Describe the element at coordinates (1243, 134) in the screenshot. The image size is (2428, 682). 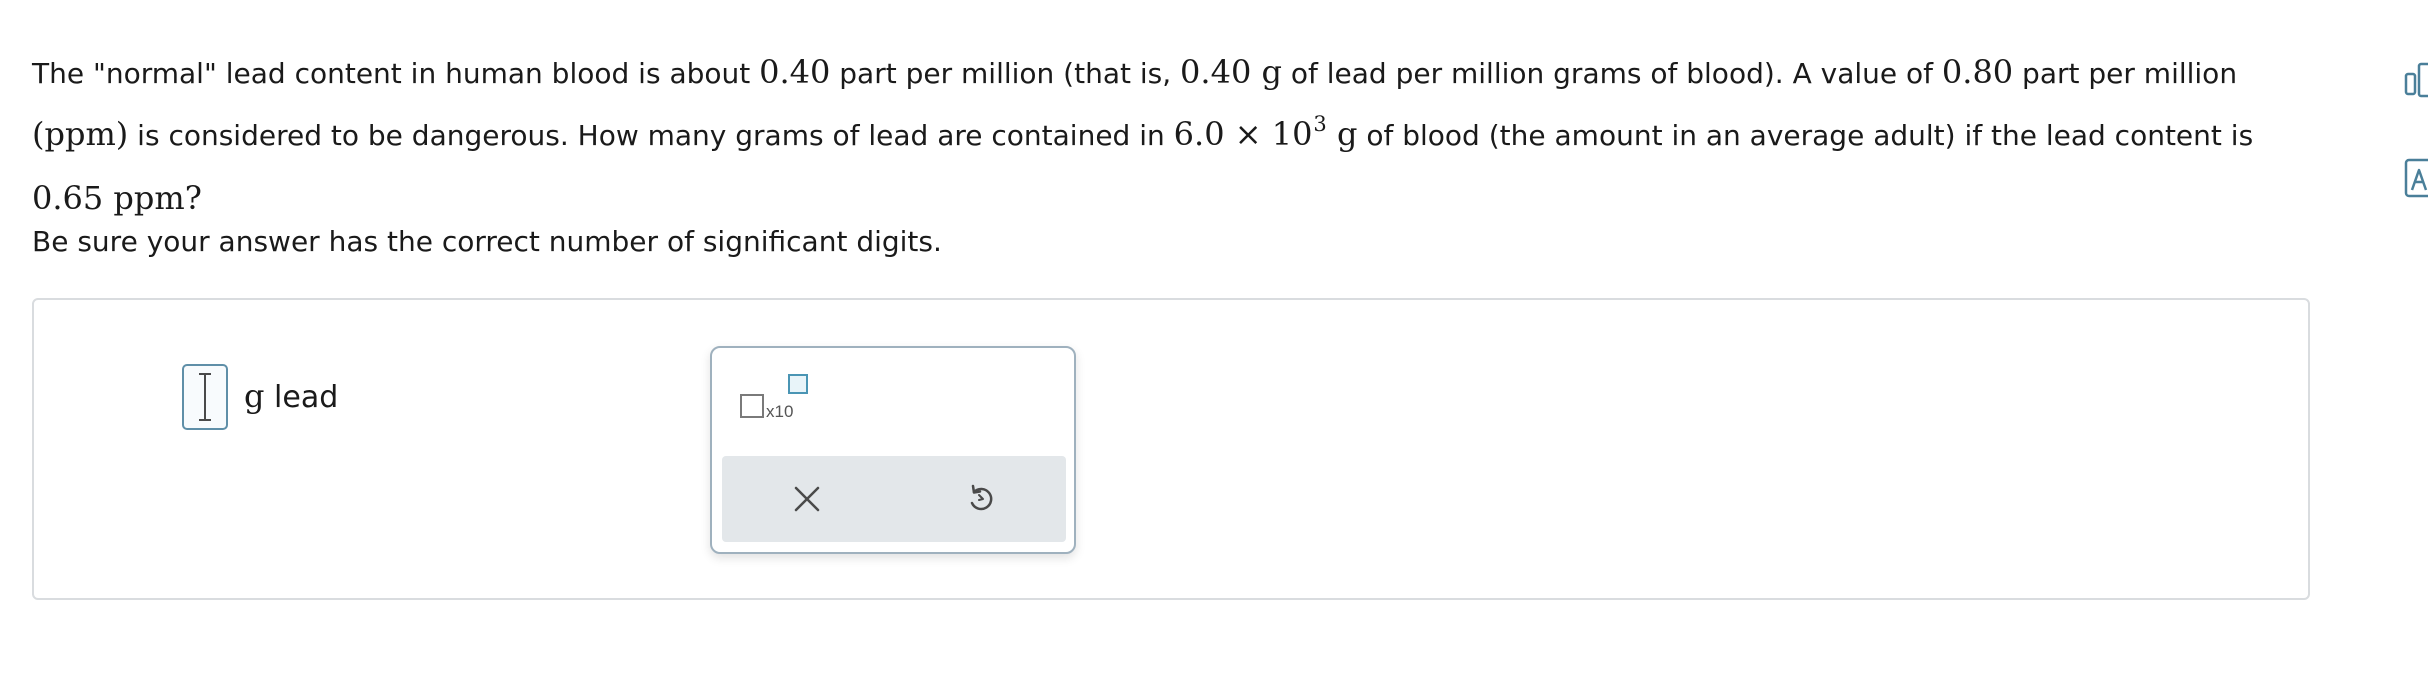
I see `math-mantissa: 6.0 × 10` at that location.